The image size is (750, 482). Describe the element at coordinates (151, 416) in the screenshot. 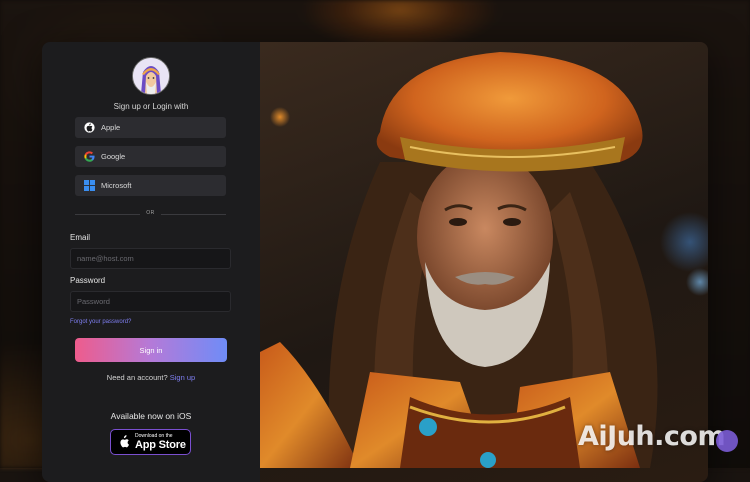

I see `ios-availability-text: Available now on iOS` at that location.